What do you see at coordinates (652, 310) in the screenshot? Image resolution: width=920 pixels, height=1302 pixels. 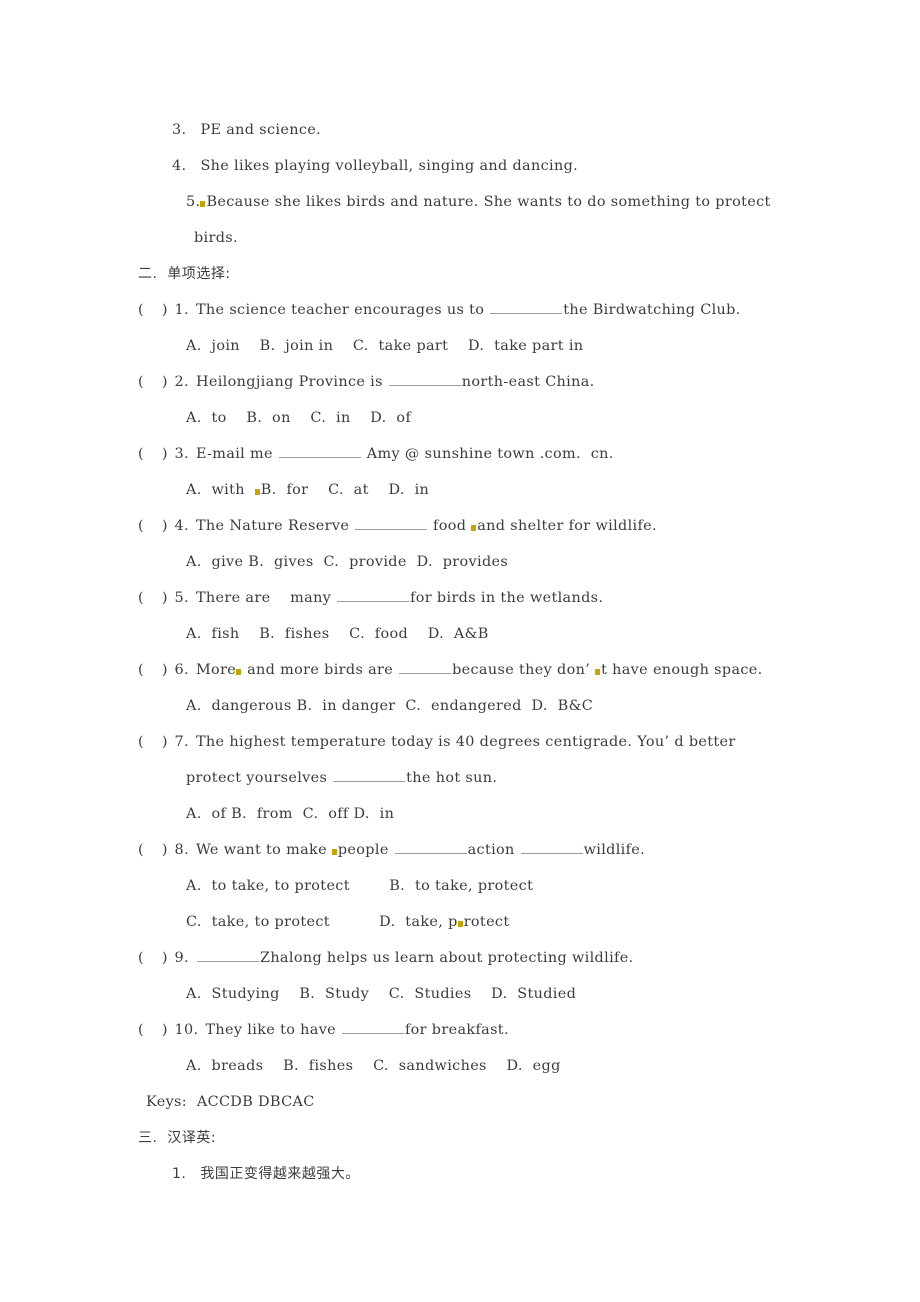 I see `question-1-stem-post: the Birdwatching Club.` at bounding box center [652, 310].